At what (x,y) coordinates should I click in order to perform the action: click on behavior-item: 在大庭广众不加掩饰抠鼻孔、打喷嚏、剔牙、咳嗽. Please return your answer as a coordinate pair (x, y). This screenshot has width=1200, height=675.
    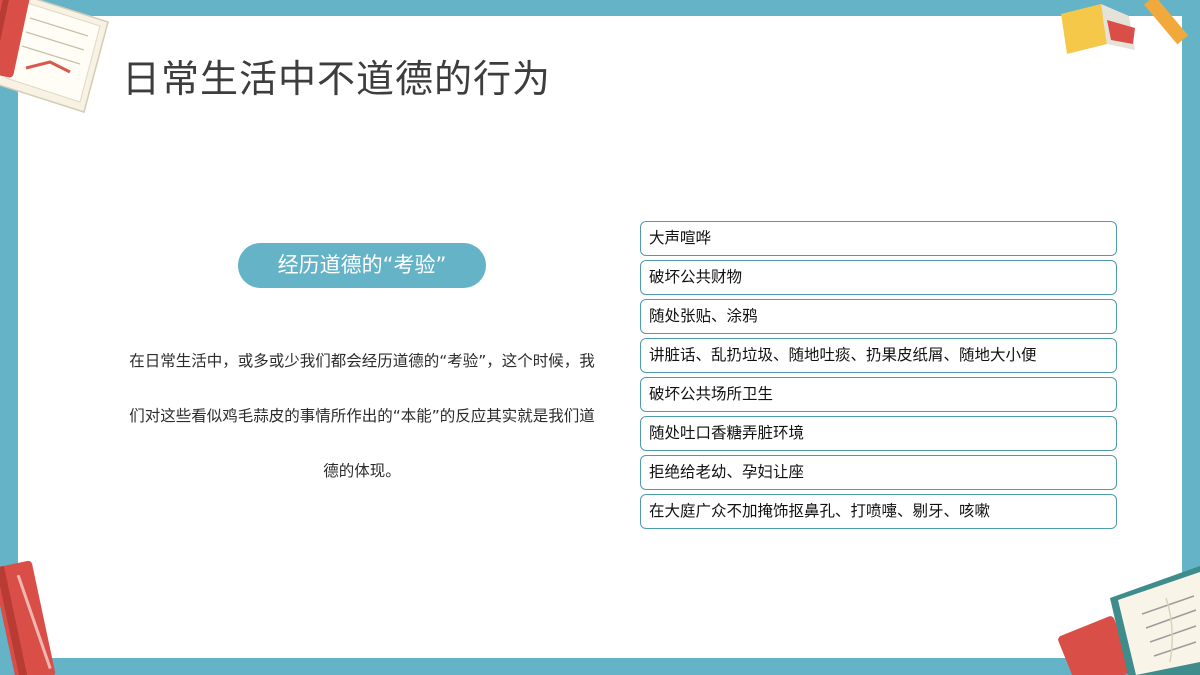
    Looking at the image, I should click on (878, 511).